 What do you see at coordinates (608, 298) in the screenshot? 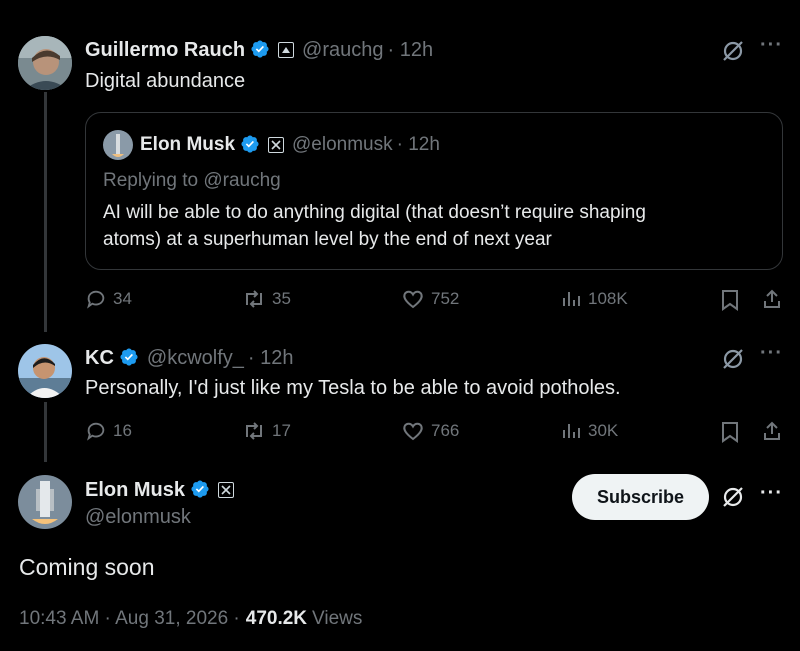
I see `views-count: 108K` at bounding box center [608, 298].